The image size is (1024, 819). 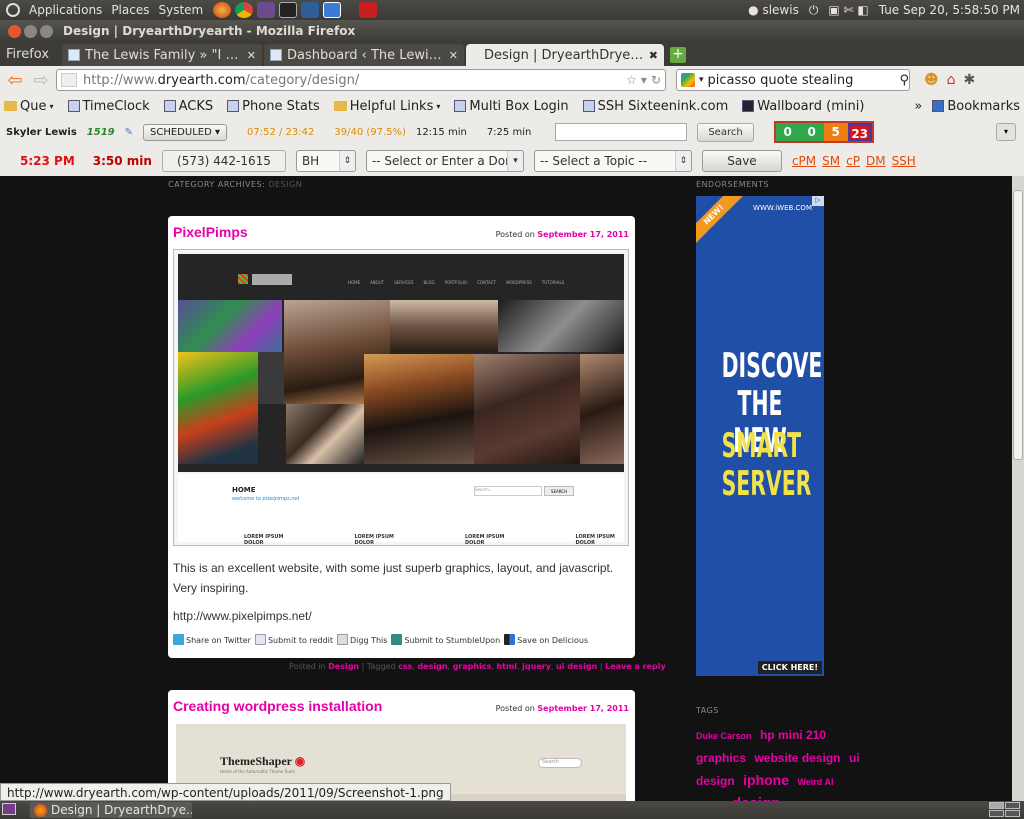 I want to click on bh-select: BH ⇕, so click(x=325, y=161).